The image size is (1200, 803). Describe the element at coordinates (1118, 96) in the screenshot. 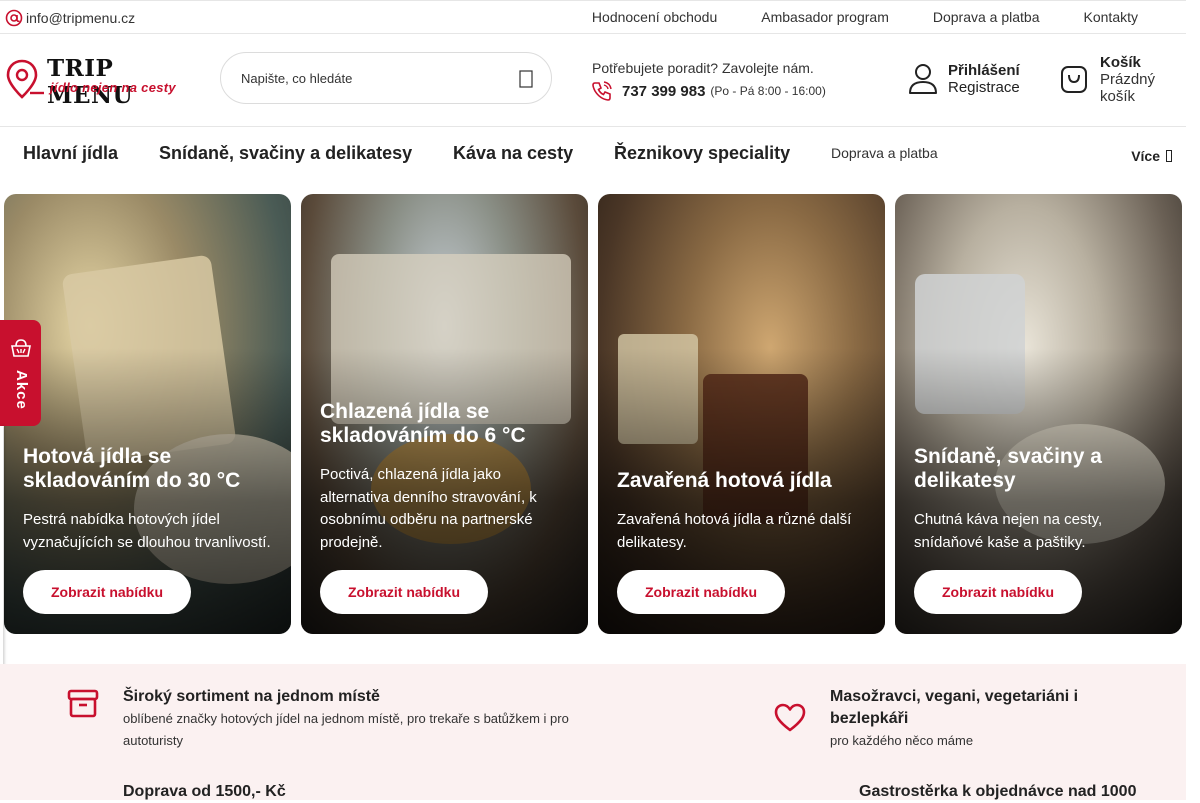

I see `cart-status-2: košík` at that location.